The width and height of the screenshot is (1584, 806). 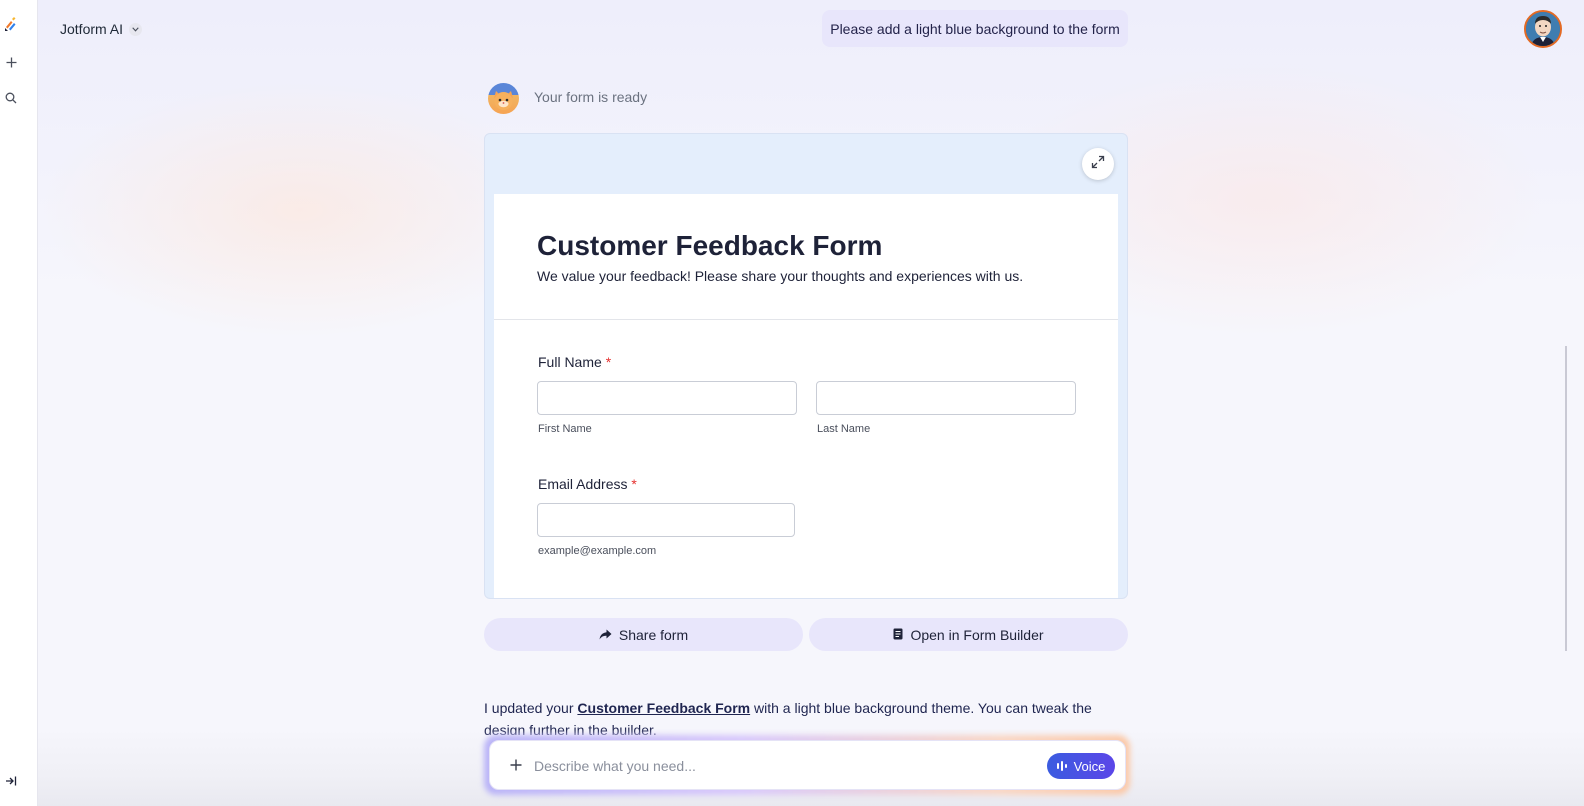 I want to click on reply-text-before: I updated your, so click(x=531, y=708).